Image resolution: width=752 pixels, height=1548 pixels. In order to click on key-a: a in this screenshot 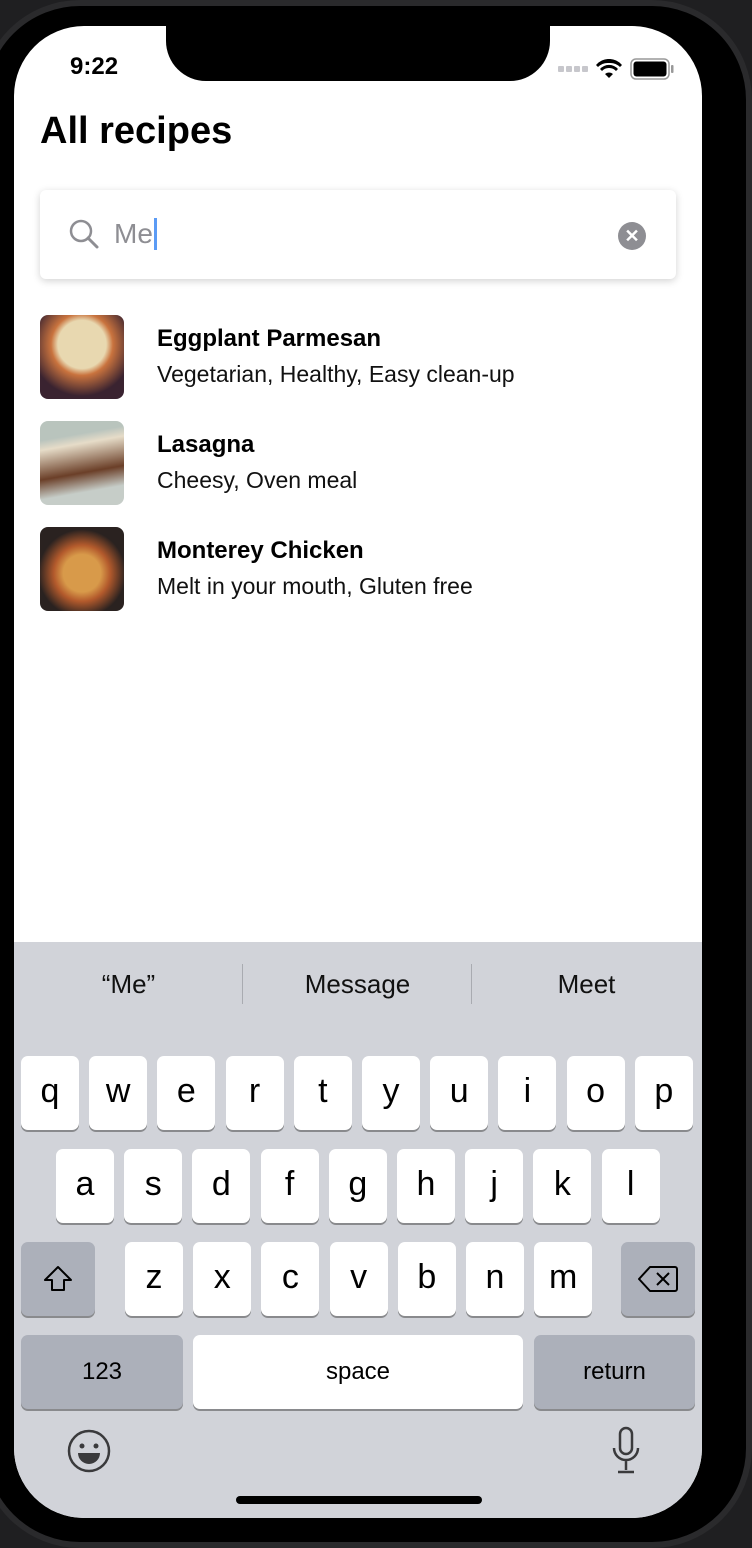, I will do `click(85, 1186)`.